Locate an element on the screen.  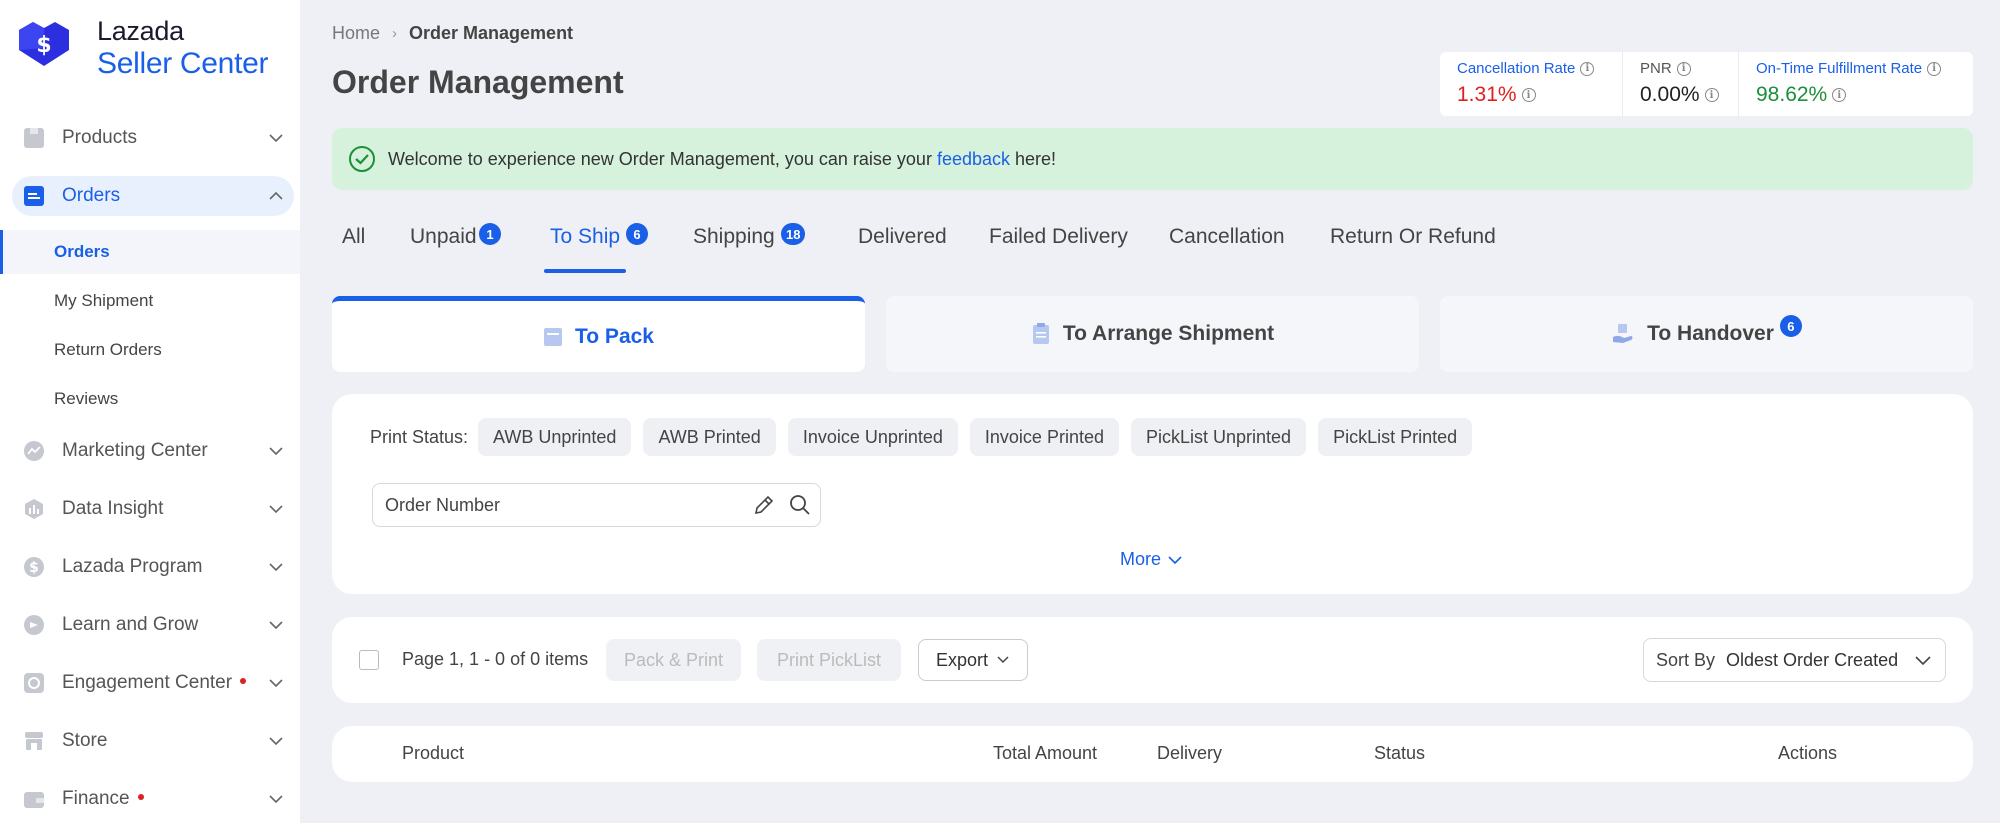
column-header-delivery: Delivery is located at coordinates (1190, 753).